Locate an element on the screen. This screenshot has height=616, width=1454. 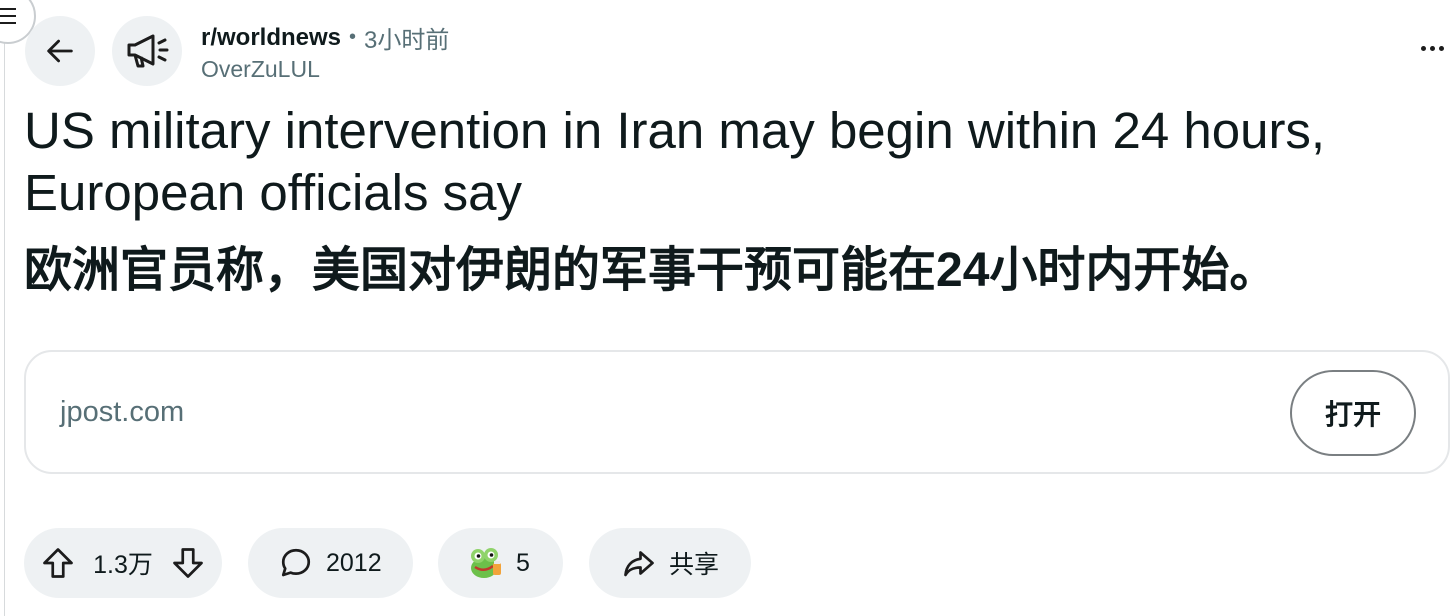
more-options-button is located at coordinates (1432, 48).